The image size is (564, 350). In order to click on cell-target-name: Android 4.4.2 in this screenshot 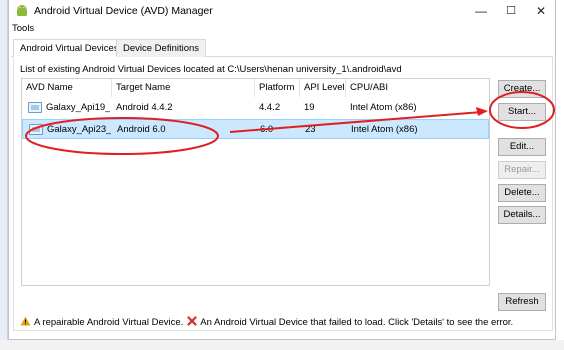, I will do `click(144, 107)`.